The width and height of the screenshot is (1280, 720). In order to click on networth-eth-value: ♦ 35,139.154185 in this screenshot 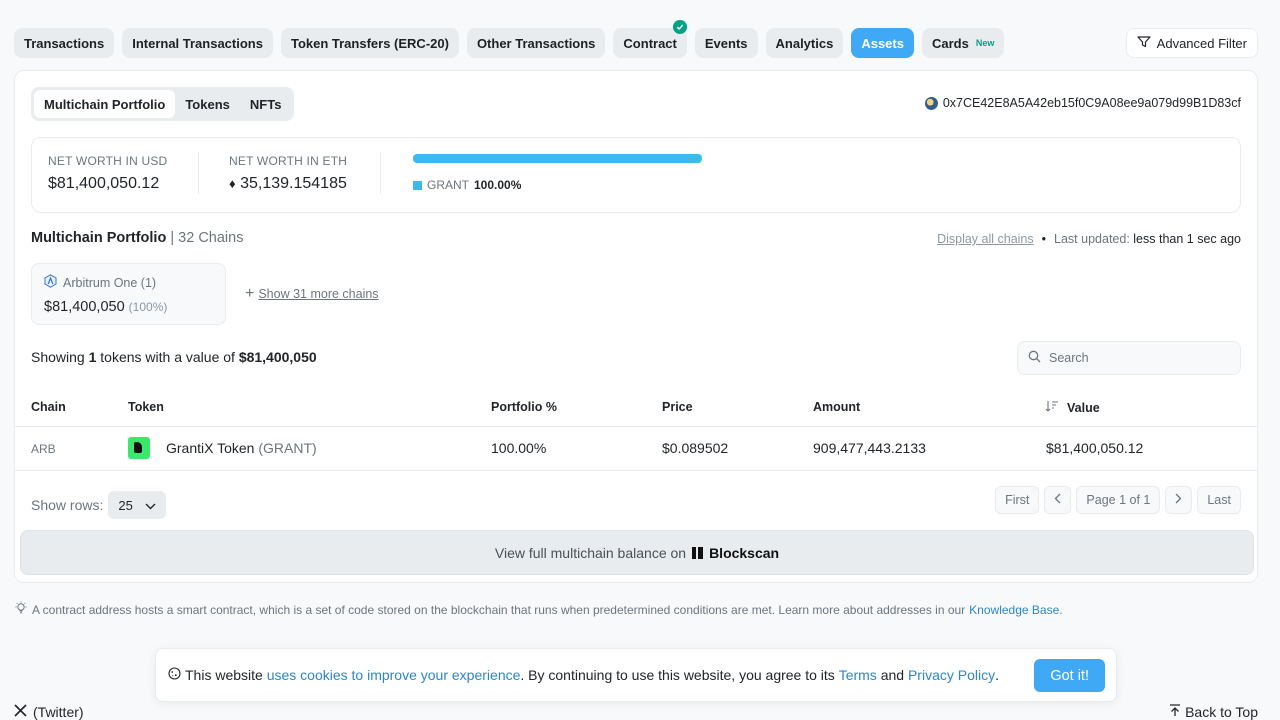, I will do `click(288, 184)`.